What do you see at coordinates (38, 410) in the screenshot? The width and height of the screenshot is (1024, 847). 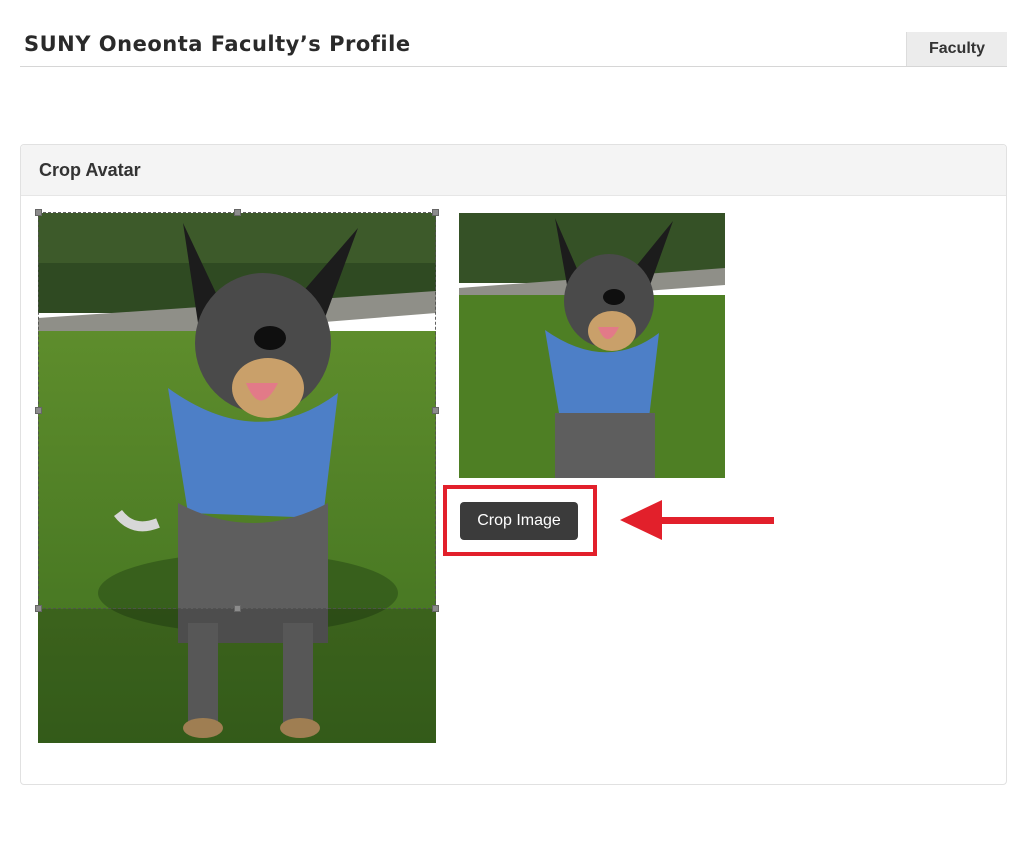 I see `crop-handle-w` at bounding box center [38, 410].